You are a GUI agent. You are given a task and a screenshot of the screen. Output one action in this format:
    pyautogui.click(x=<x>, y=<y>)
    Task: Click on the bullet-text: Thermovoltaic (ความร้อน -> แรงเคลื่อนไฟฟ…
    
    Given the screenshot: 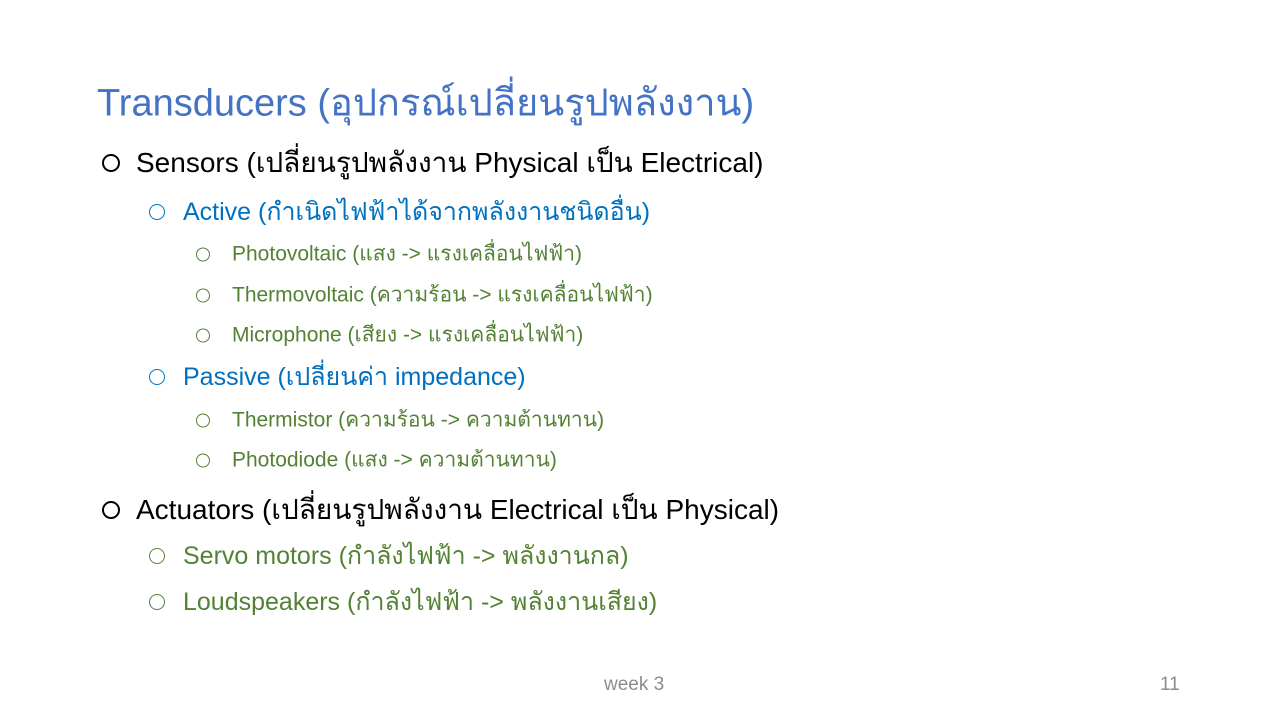 What is the action you would take?
    pyautogui.click(x=442, y=295)
    